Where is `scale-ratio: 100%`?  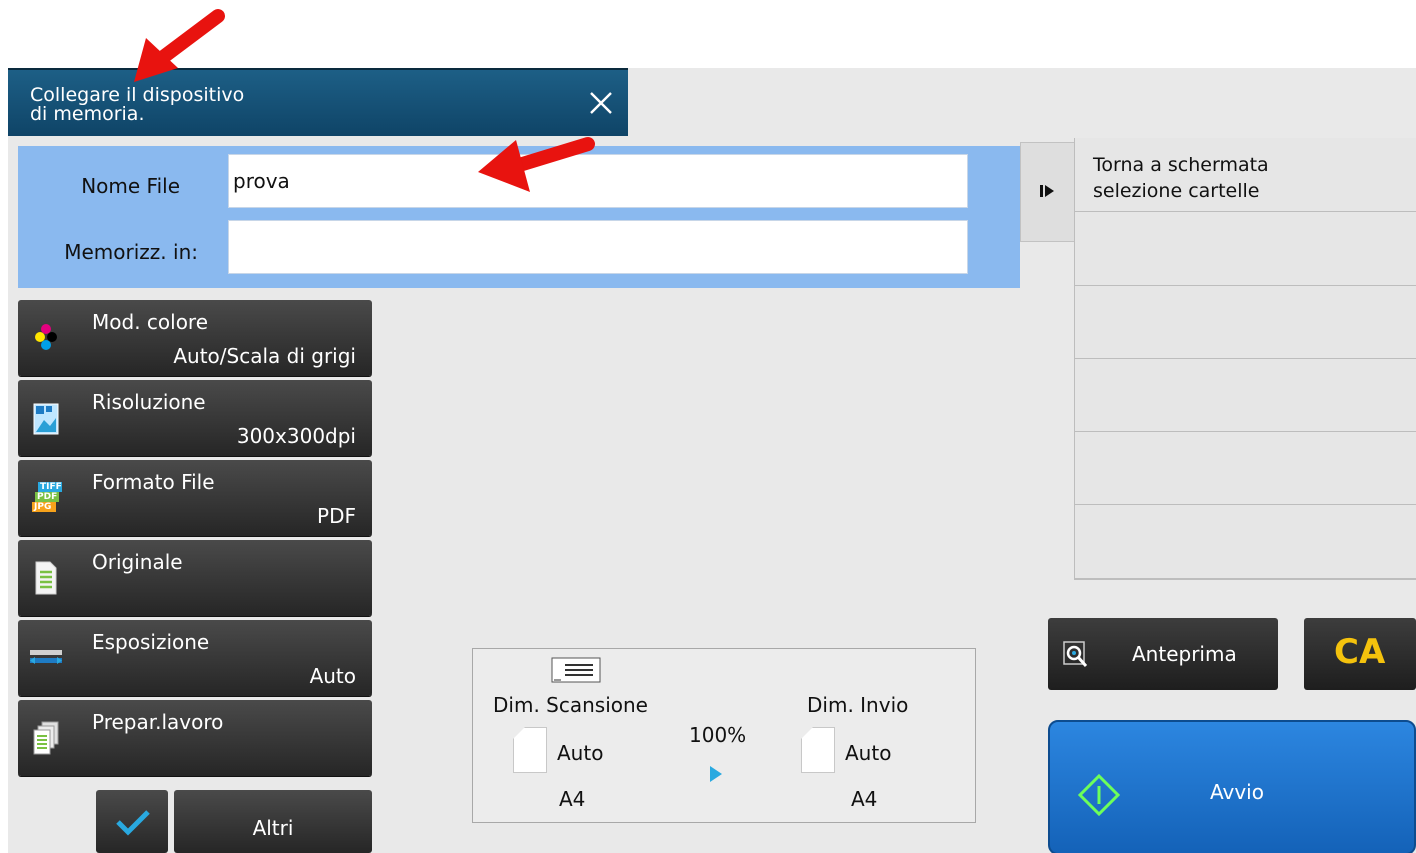
scale-ratio: 100% is located at coordinates (718, 735).